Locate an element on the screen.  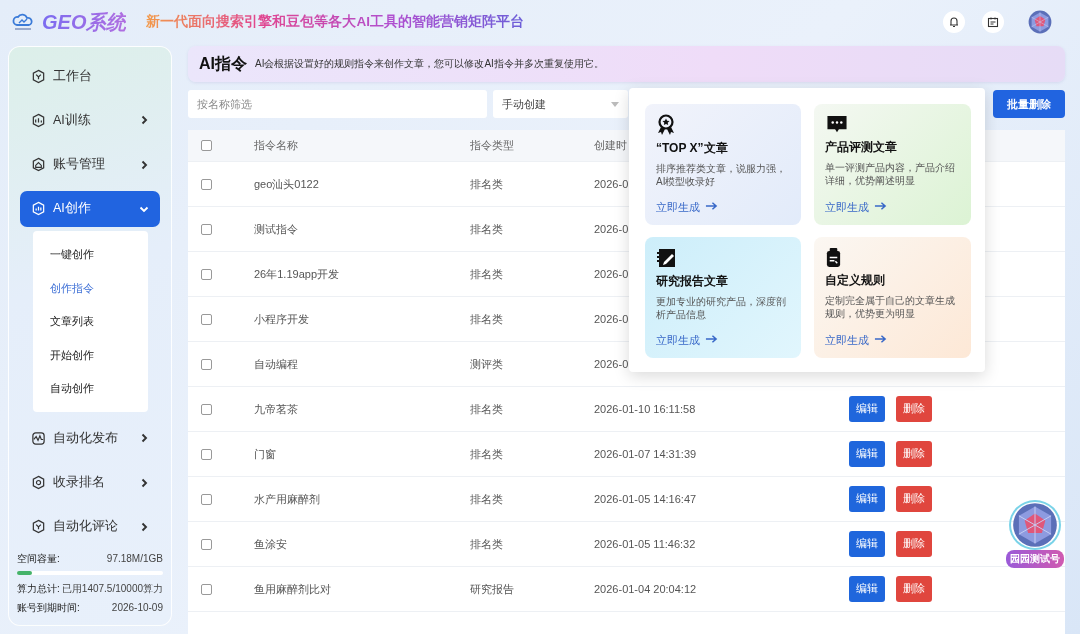
nav-item: 自动化发布 is located at coordinates (90, 438).